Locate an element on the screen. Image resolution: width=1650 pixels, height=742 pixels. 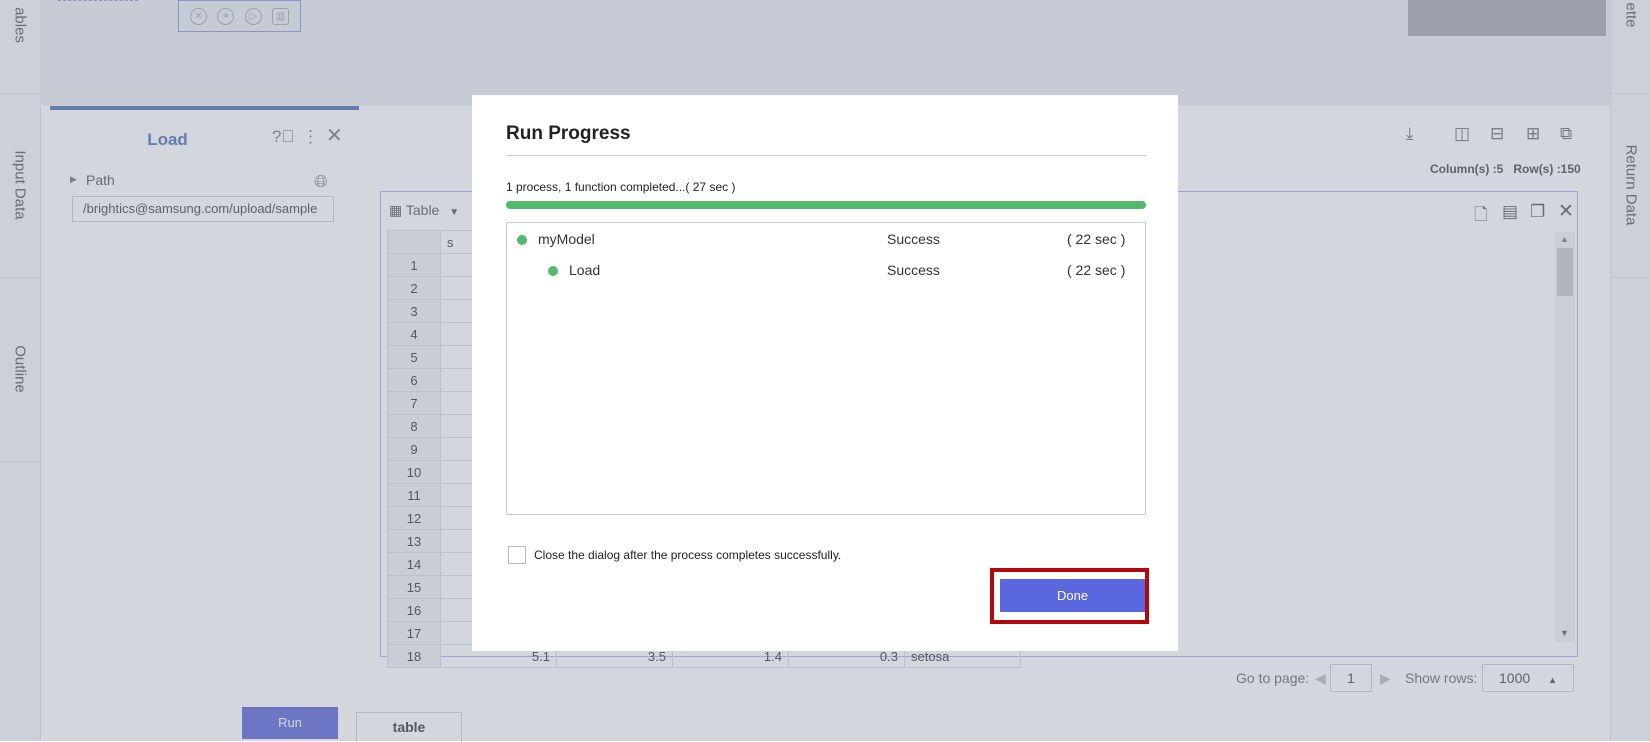
function-name: Load is located at coordinates (585, 270).